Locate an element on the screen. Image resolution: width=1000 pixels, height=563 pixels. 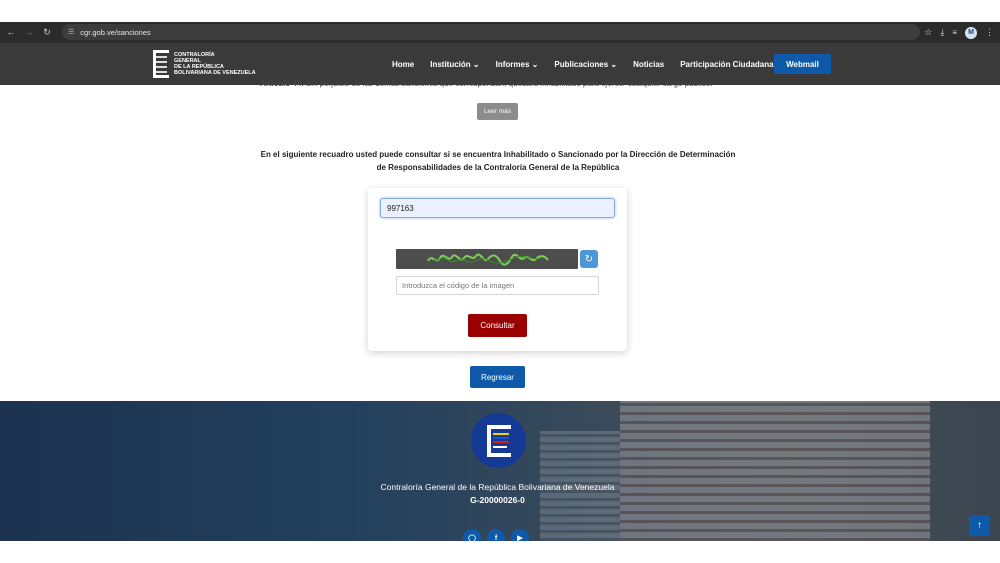
footer-building-photo is located at coordinates (775, 471).